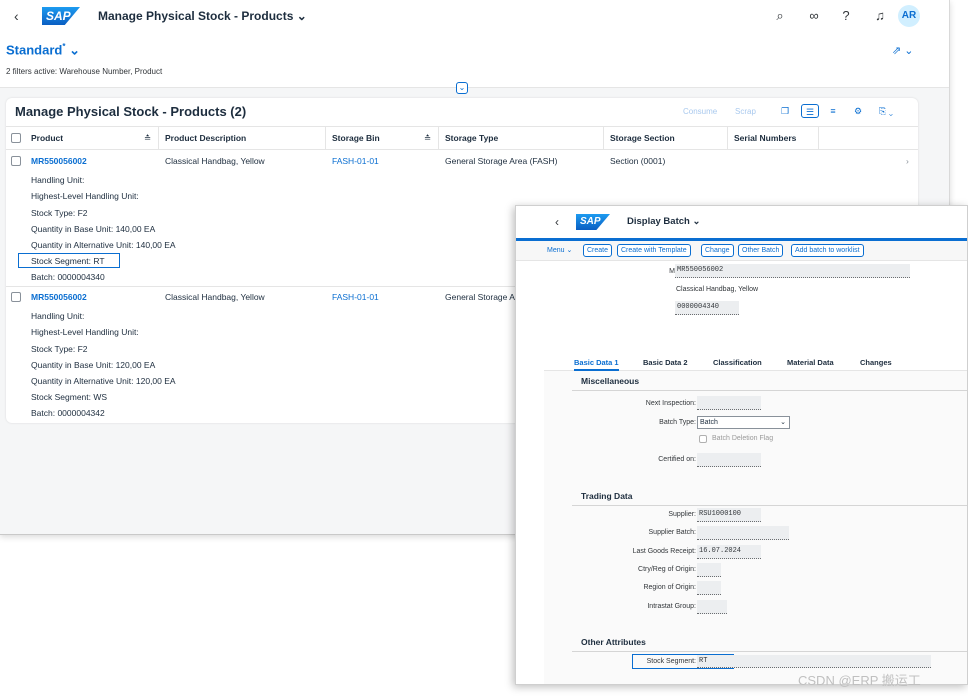 Image resolution: width=968 pixels, height=696 pixels. I want to click on section-trading-data: Trading Data, so click(607, 496).